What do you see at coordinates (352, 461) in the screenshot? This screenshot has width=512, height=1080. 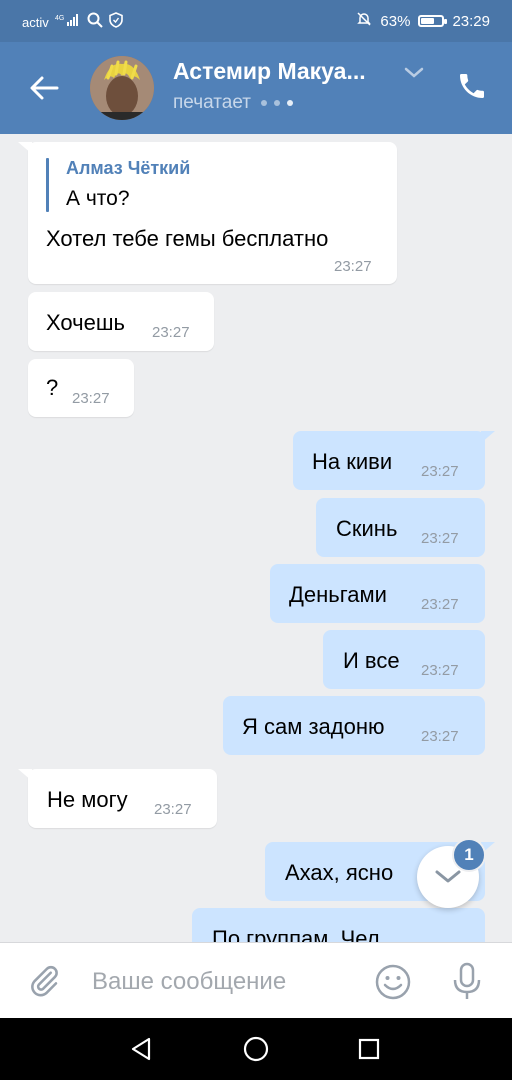 I see `message-text: На киви` at bounding box center [352, 461].